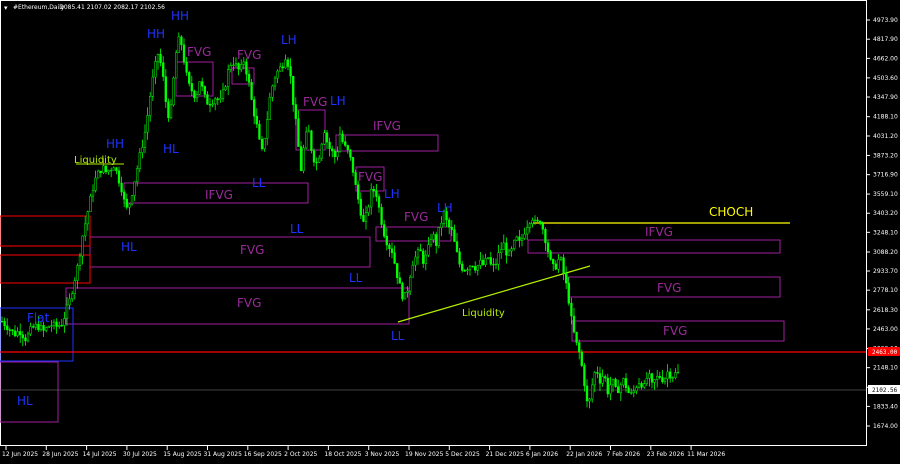 The height and width of the screenshot is (464, 900). What do you see at coordinates (45, 231) in the screenshot?
I see `red-zone` at bounding box center [45, 231].